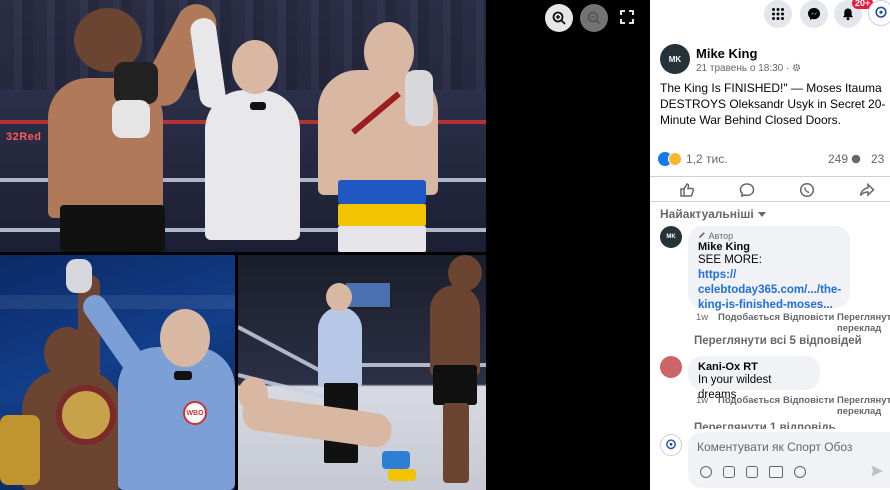 The height and width of the screenshot is (490, 890). I want to click on author-tag: Автор, so click(769, 236).